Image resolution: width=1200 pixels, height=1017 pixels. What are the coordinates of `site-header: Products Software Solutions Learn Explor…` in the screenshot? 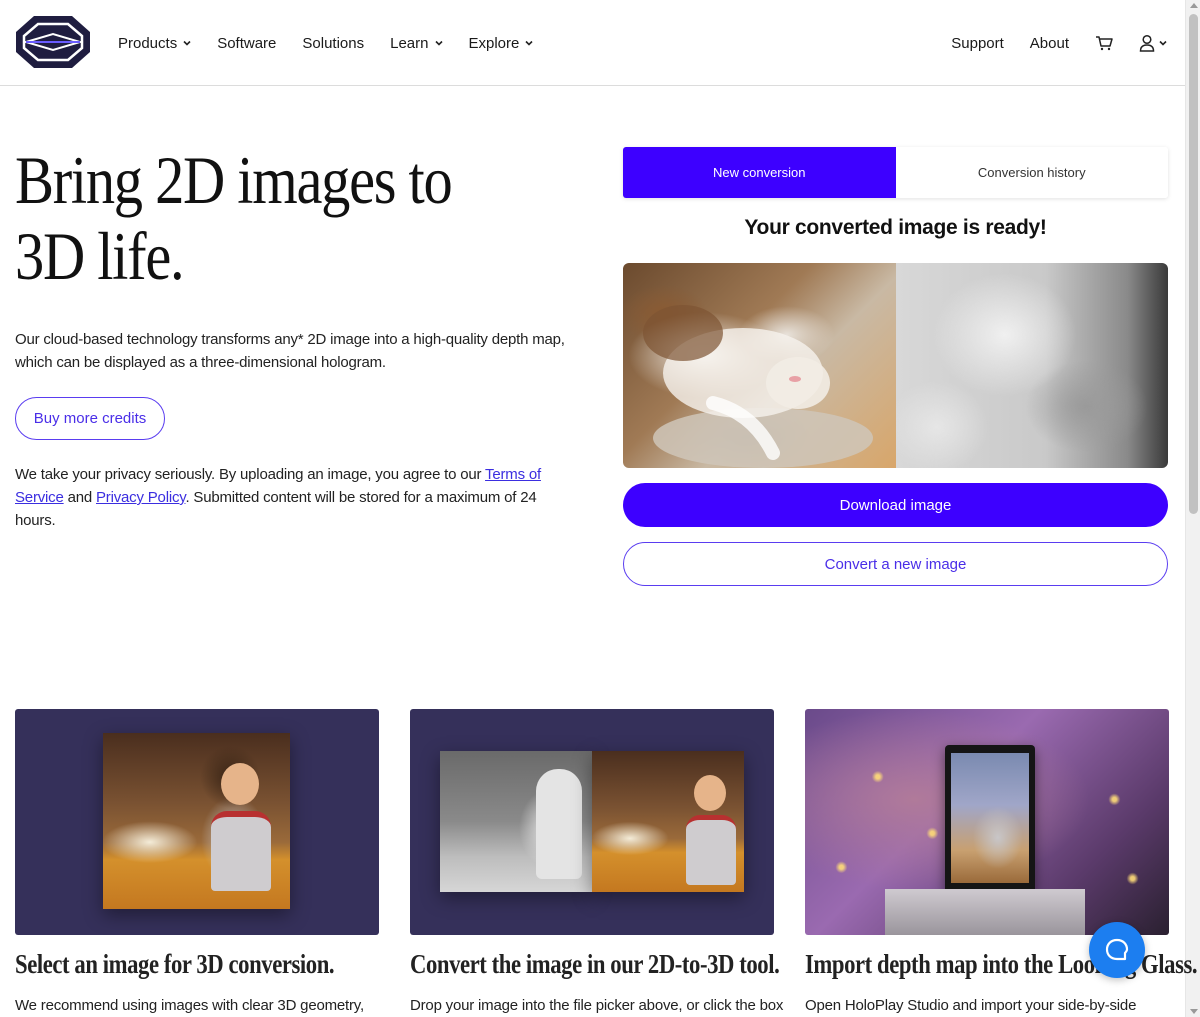 It's located at (592, 43).